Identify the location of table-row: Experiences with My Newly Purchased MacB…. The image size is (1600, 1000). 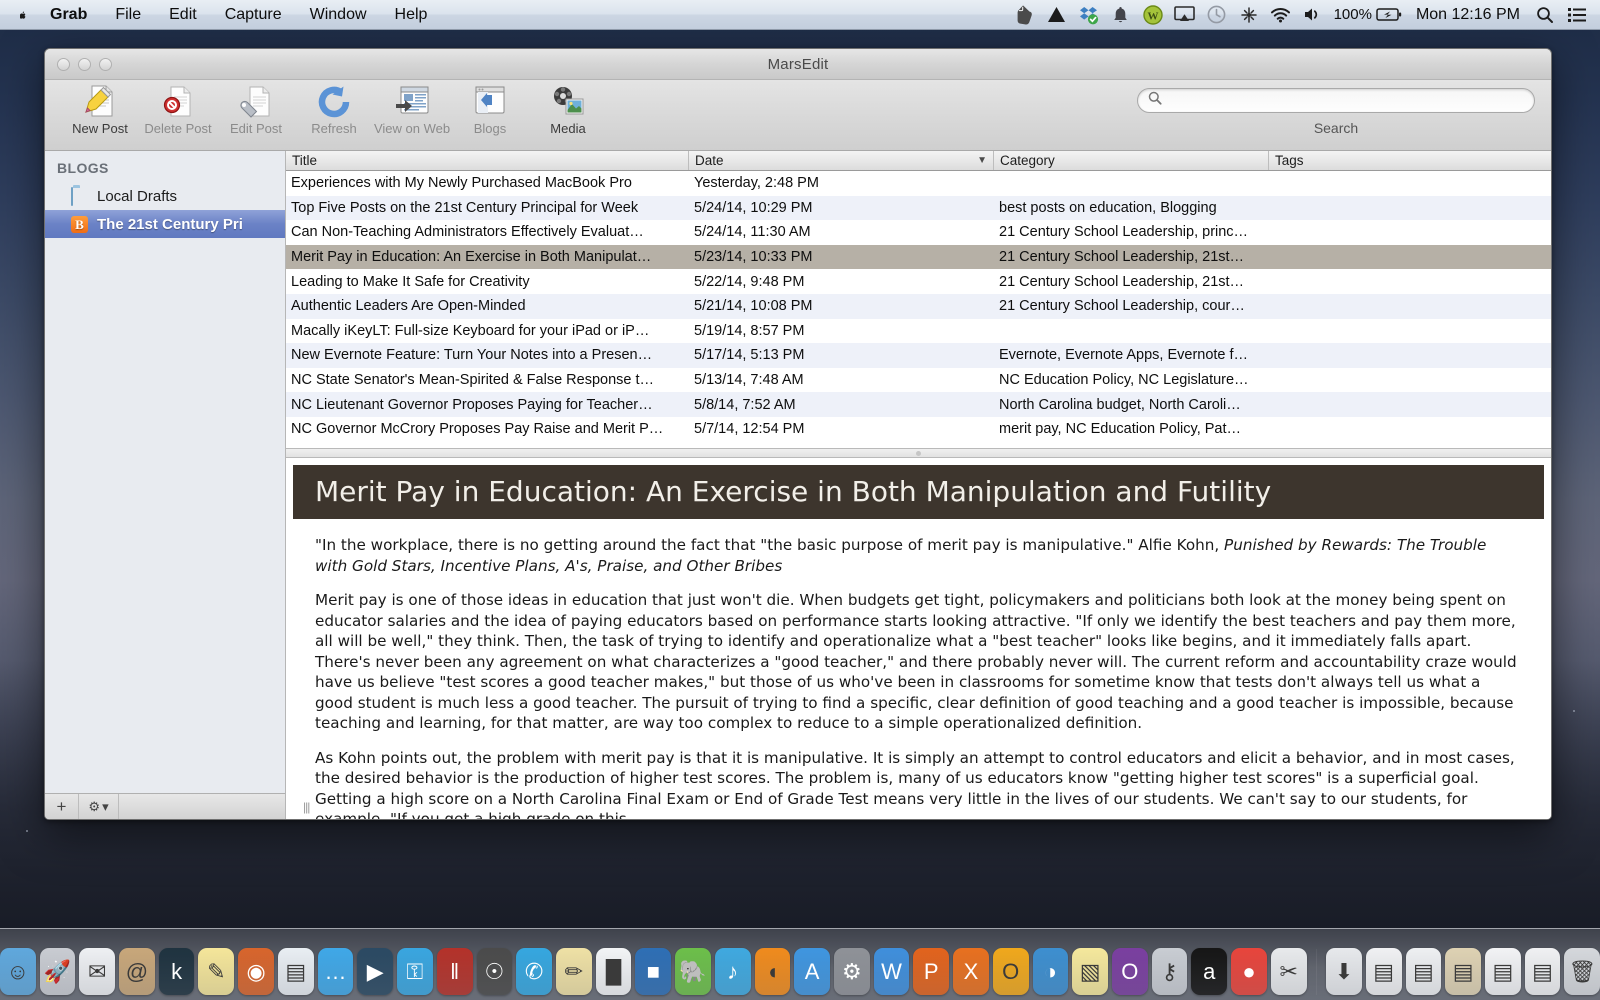
(918, 183).